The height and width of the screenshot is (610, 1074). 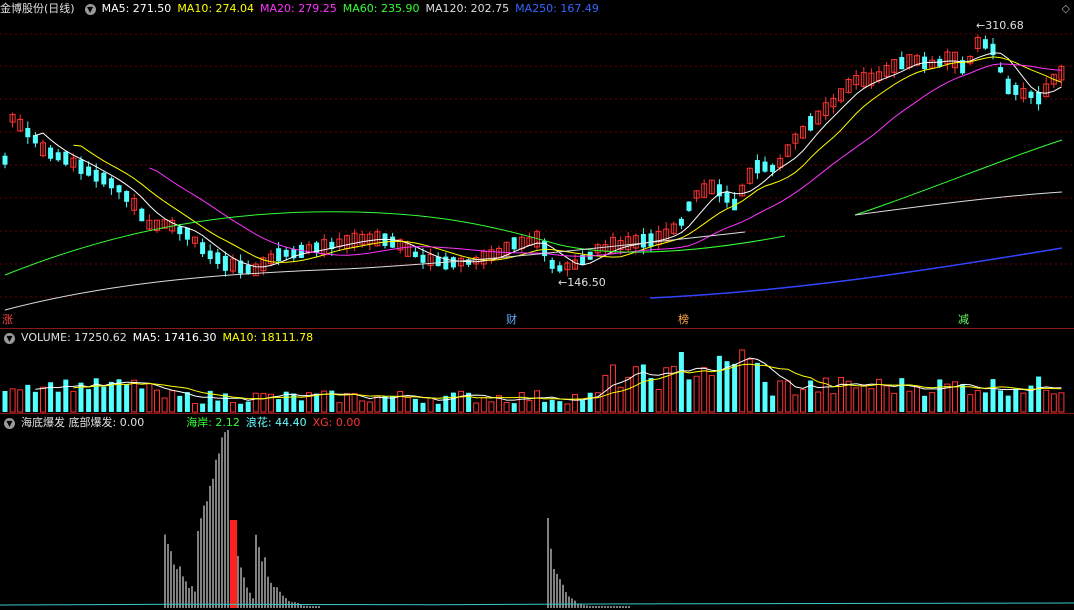 What do you see at coordinates (74, 337) in the screenshot?
I see `volume-value: VOLUME: 17250.62` at bounding box center [74, 337].